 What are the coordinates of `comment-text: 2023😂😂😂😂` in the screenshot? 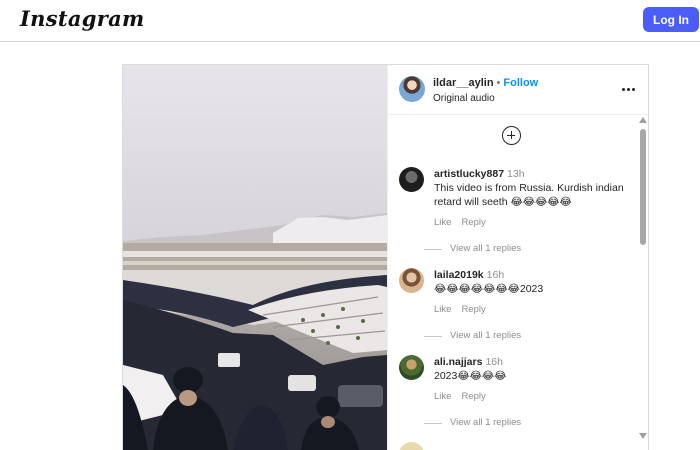 It's located at (470, 376).